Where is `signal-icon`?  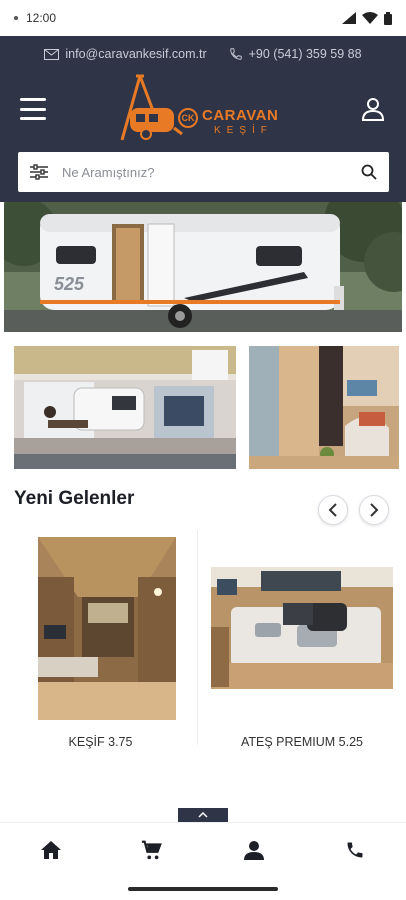
signal-icon is located at coordinates (349, 18).